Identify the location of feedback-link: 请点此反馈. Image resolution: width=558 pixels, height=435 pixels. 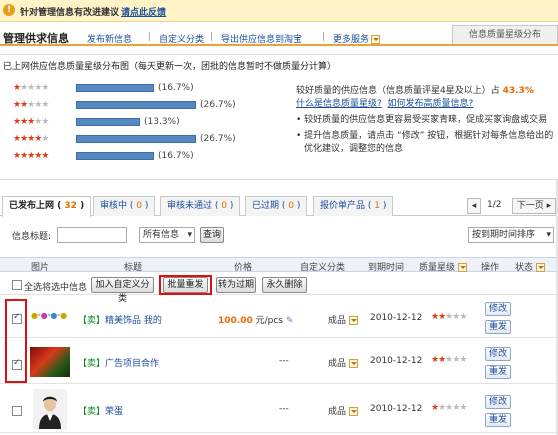
(143, 11).